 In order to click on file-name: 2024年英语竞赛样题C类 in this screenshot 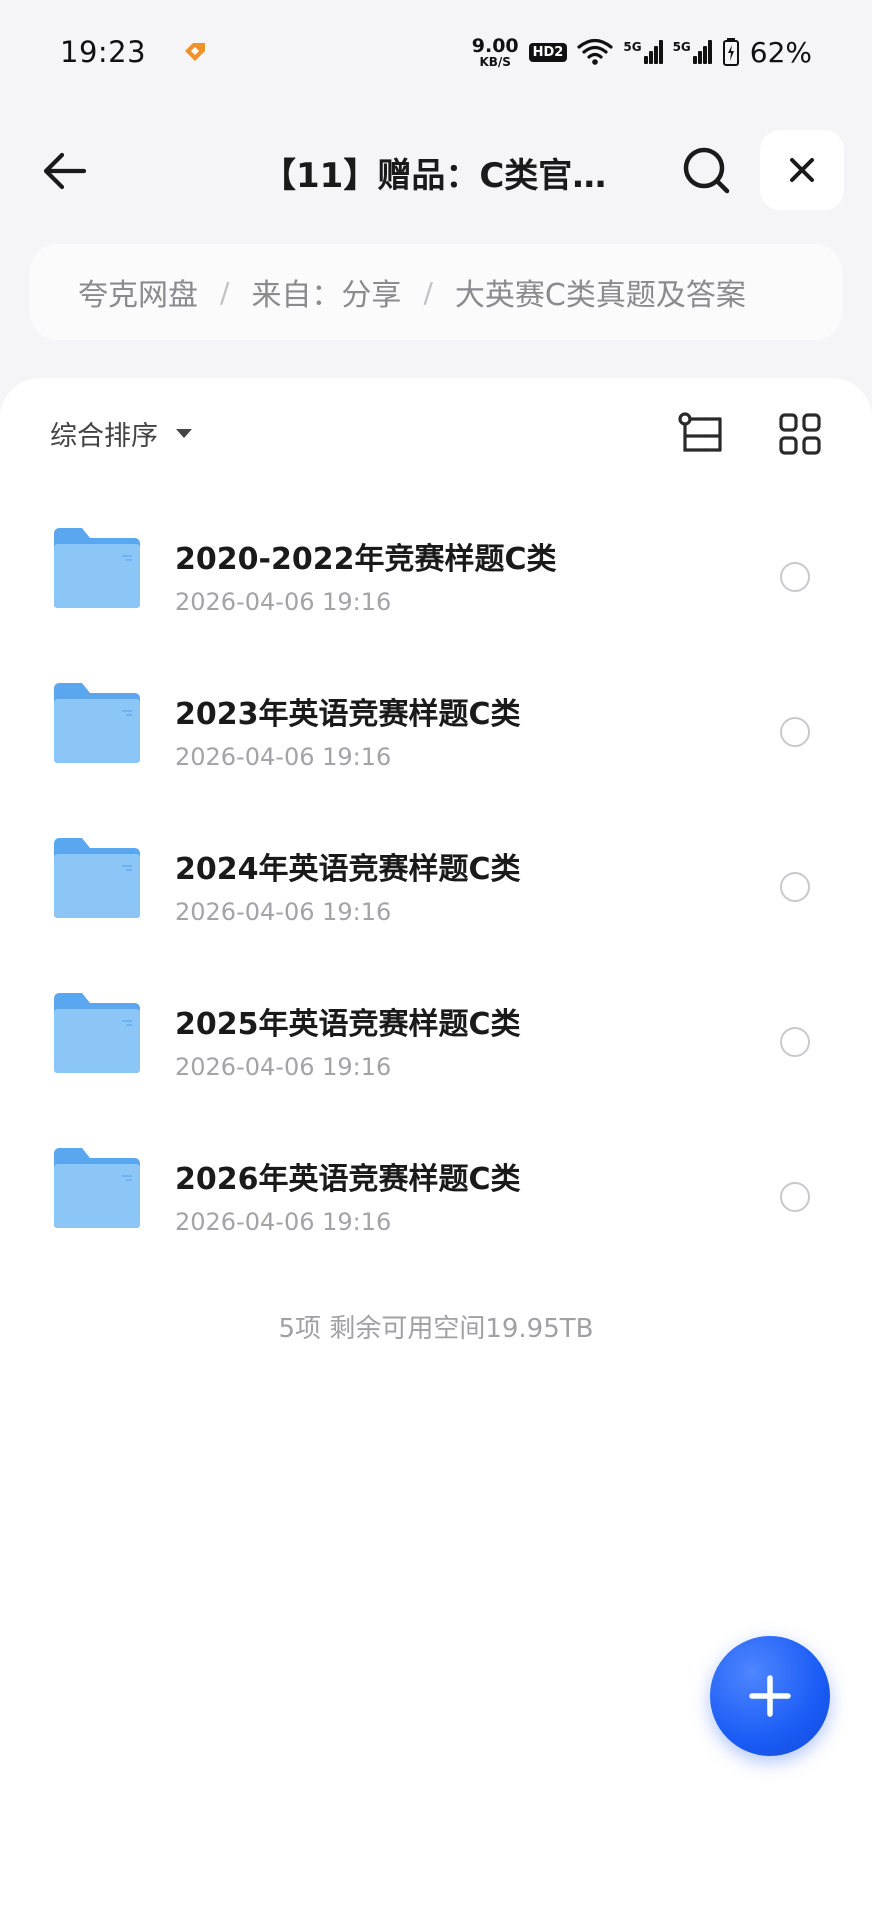, I will do `click(348, 869)`.